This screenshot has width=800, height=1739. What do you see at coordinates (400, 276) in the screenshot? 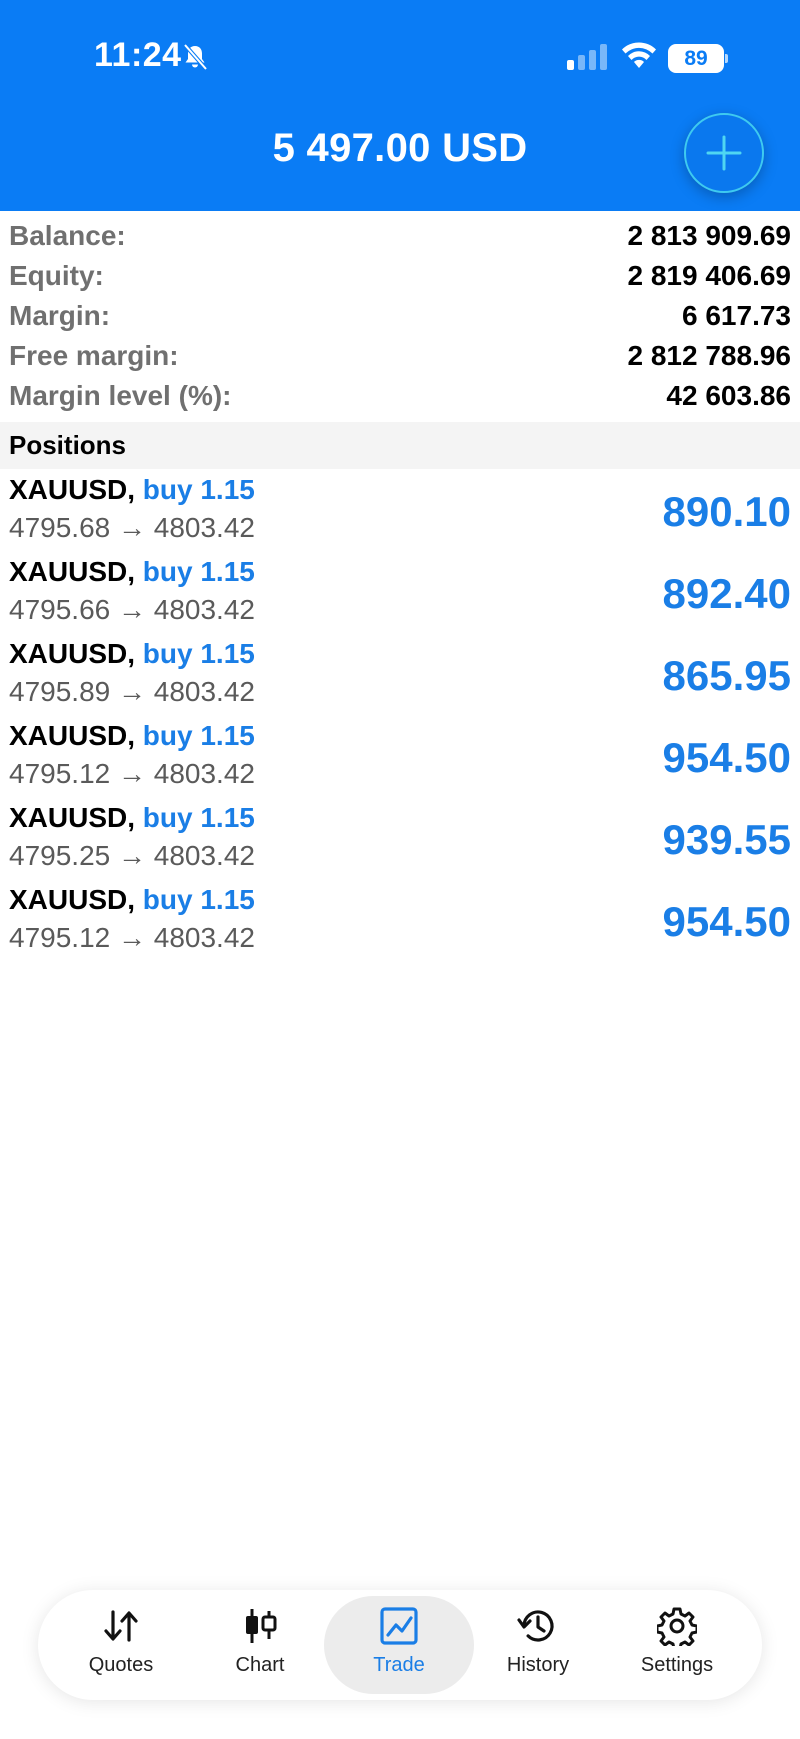
I see `summary-row-equity: Equity: 2 819 406.69` at bounding box center [400, 276].